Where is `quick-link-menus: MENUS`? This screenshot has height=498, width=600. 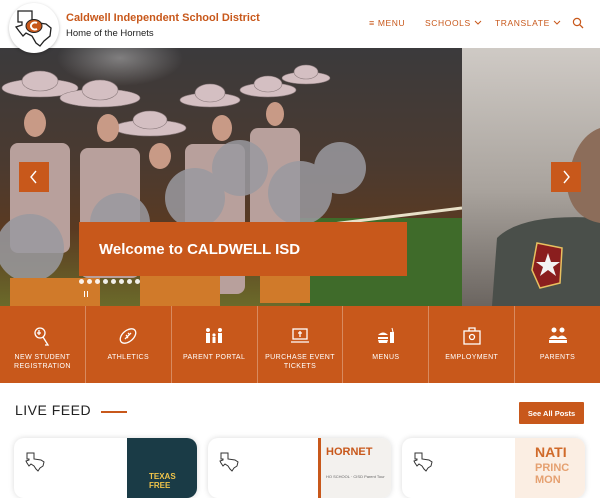
quick-link-menus: MENUS is located at coordinates (386, 344).